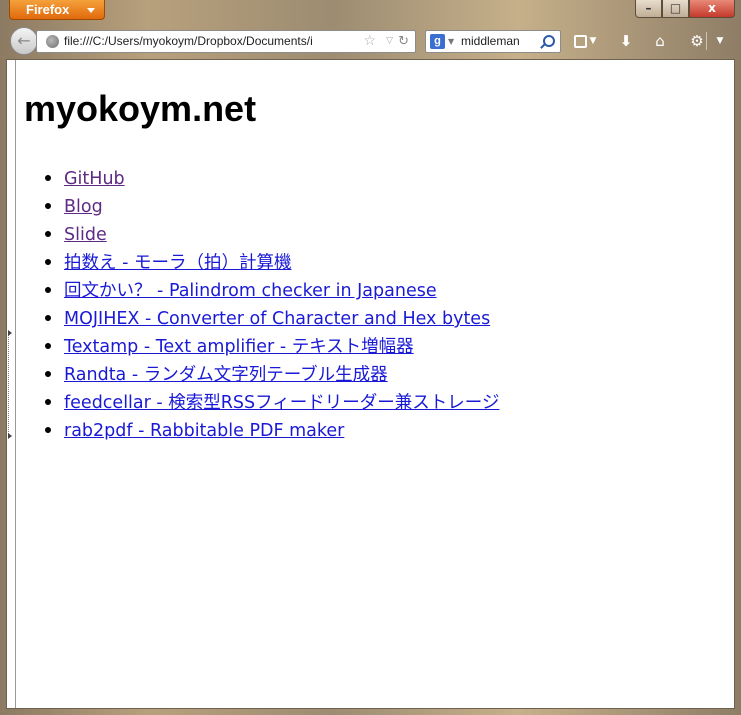  Describe the element at coordinates (239, 347) in the screenshot. I see `link-textamp: Textamp - Text amplifier - テキスト増幅器` at that location.